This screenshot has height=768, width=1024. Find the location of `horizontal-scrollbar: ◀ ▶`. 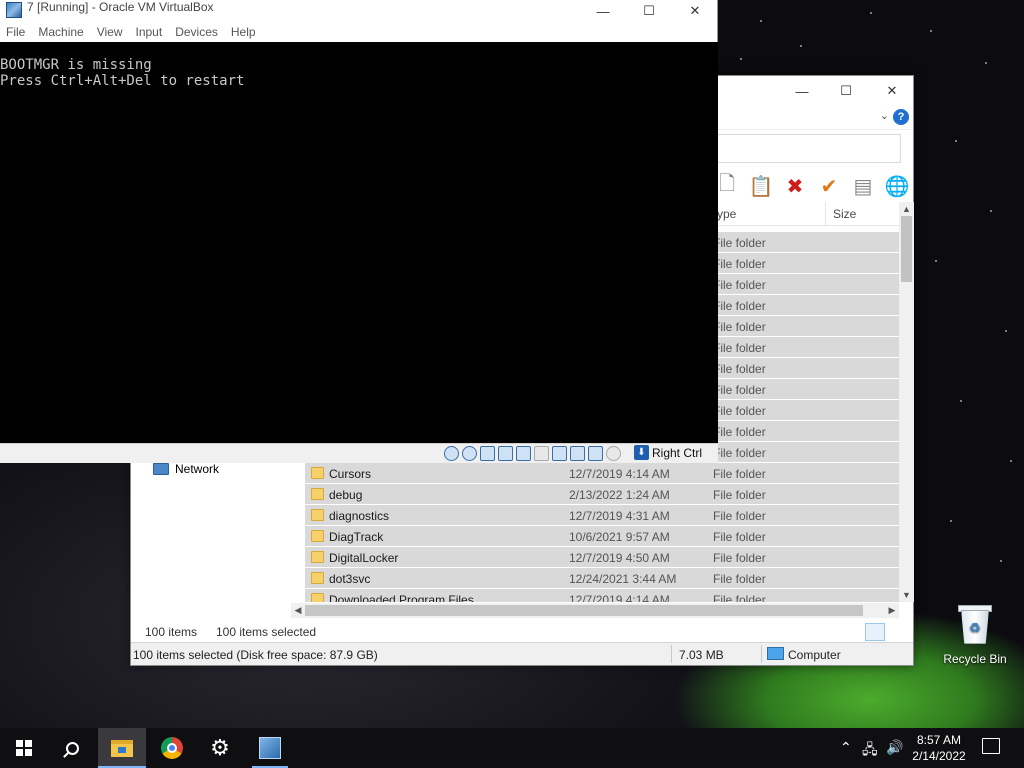

horizontal-scrollbar: ◀ ▶ is located at coordinates (595, 610).